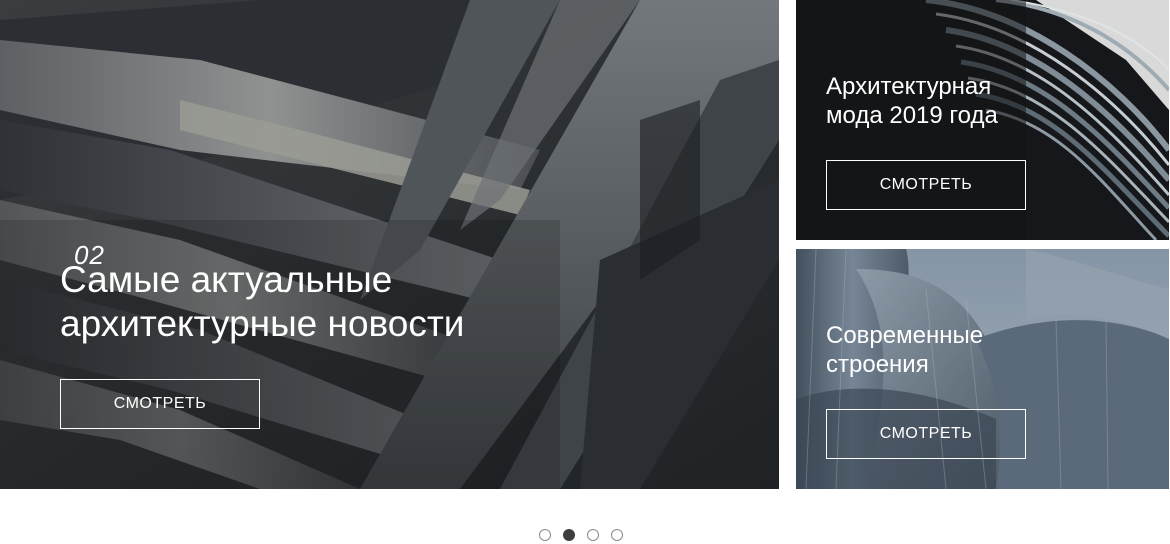 The width and height of the screenshot is (1170, 544). Describe the element at coordinates (909, 86) in the screenshot. I see `card-architectural-fashion-title-line1: Архитектурная` at that location.